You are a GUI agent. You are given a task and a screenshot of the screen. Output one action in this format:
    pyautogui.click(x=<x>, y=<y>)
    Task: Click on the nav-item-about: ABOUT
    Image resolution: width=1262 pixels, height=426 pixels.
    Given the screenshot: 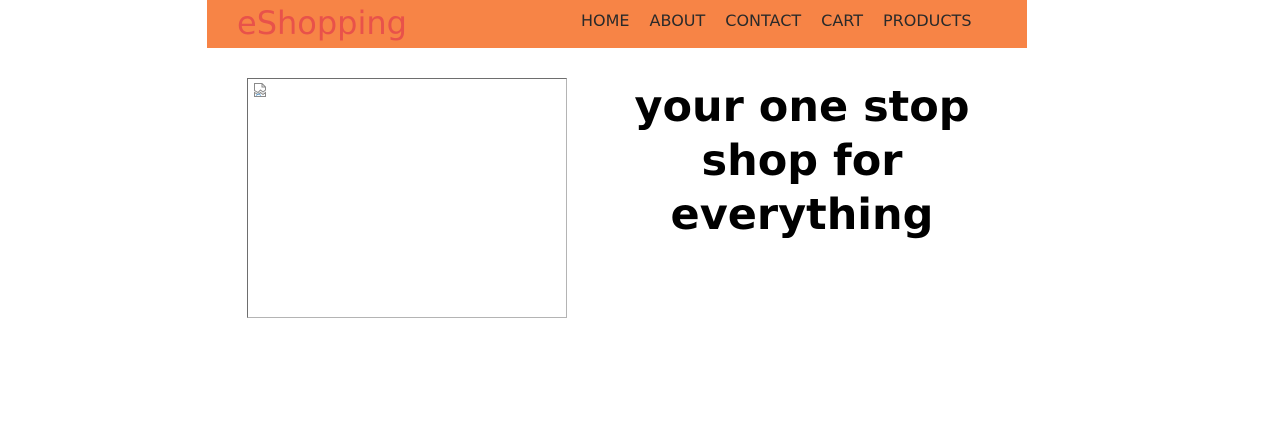 What is the action you would take?
    pyautogui.click(x=678, y=20)
    